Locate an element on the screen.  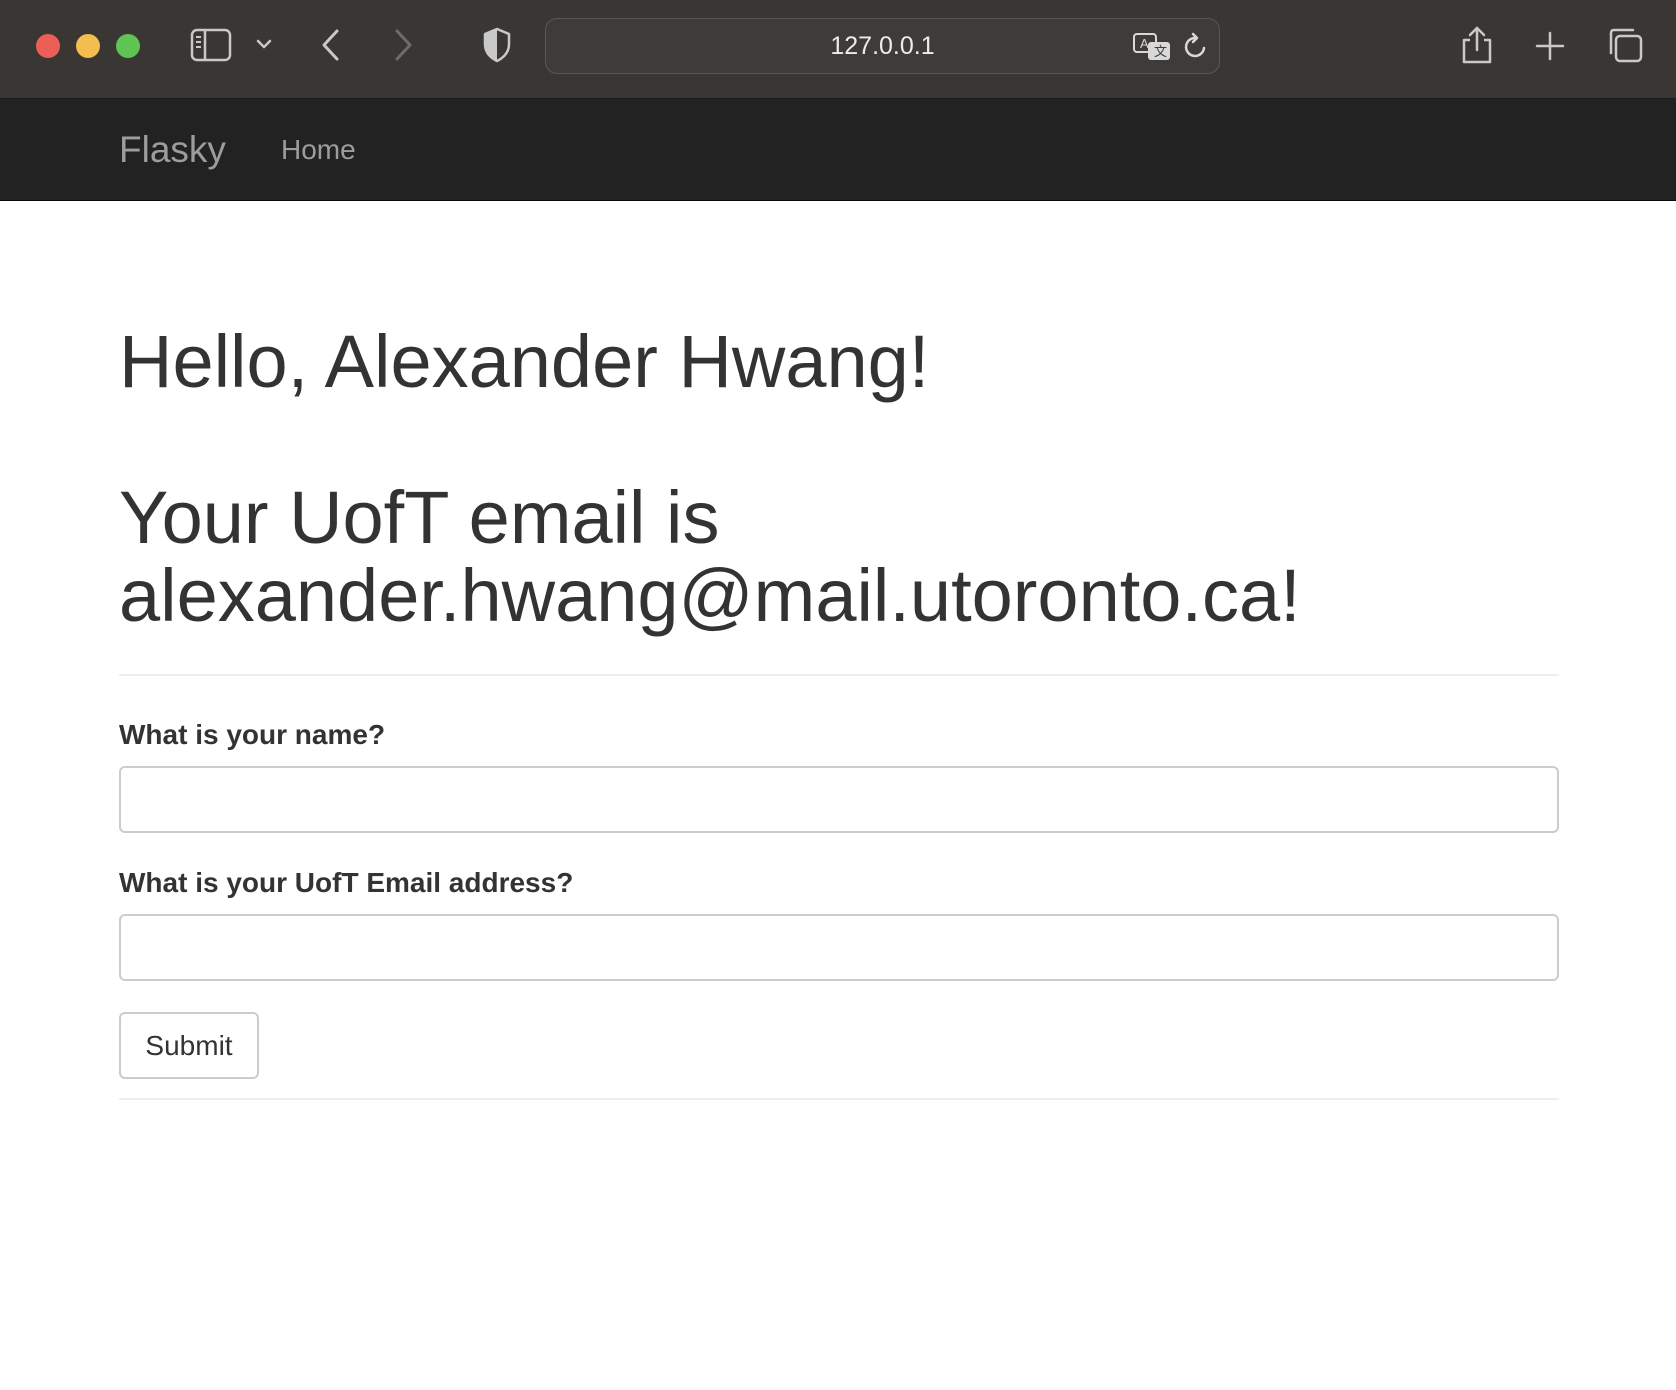
address-bar: 127.0.0.1 A 文 is located at coordinates (882, 46).